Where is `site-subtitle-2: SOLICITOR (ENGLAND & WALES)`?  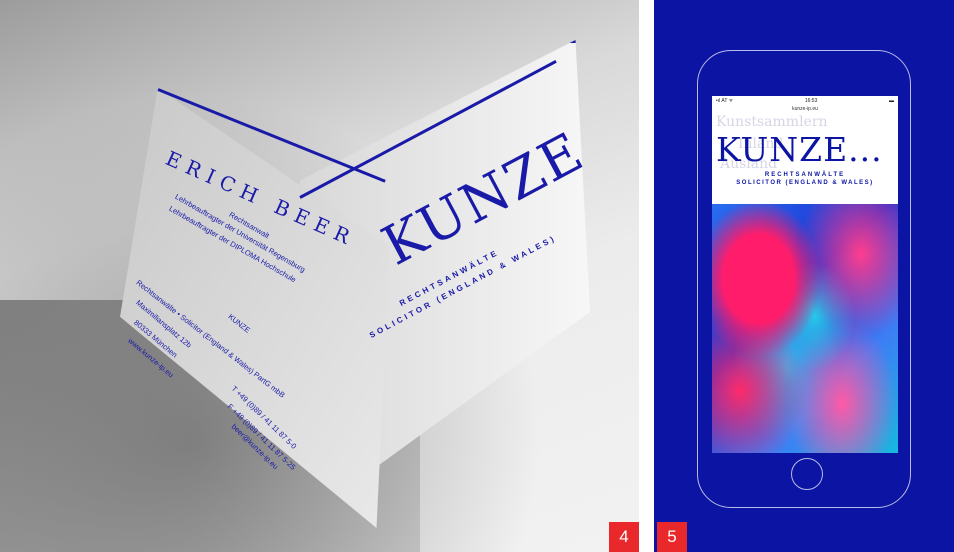 site-subtitle-2: SOLICITOR (ENGLAND & WALES) is located at coordinates (805, 183).